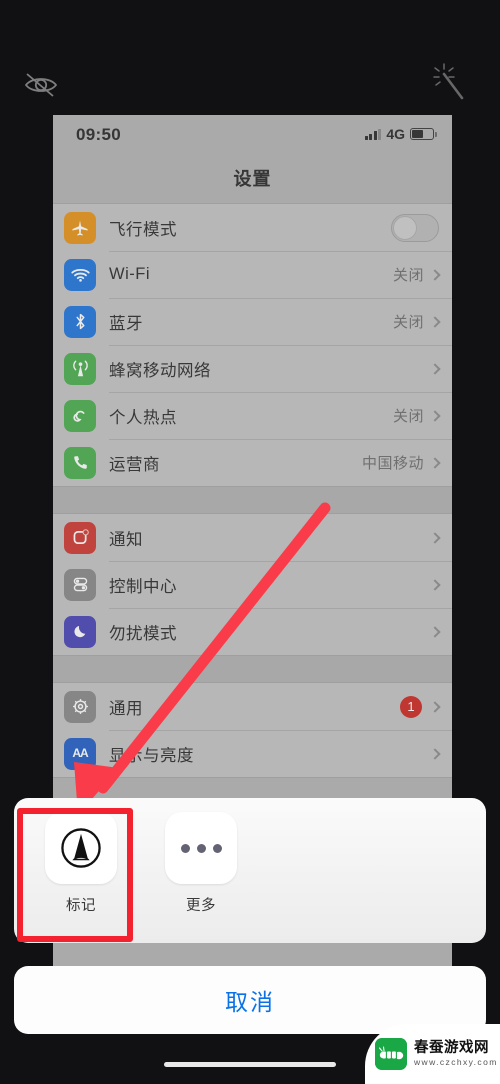 This screenshot has height=1084, width=500. What do you see at coordinates (81, 848) in the screenshot?
I see `markup-pen-icon` at bounding box center [81, 848].